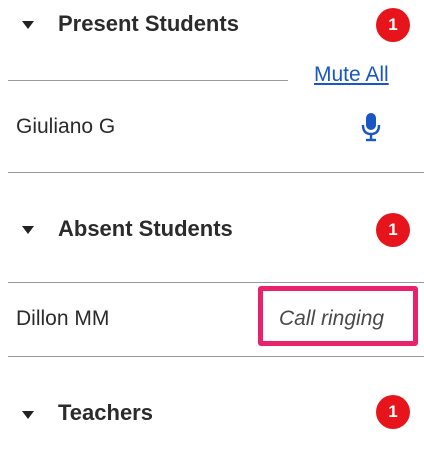 Image resolution: width=424 pixels, height=461 pixels. I want to click on student-name: Giuliano G, so click(66, 126).